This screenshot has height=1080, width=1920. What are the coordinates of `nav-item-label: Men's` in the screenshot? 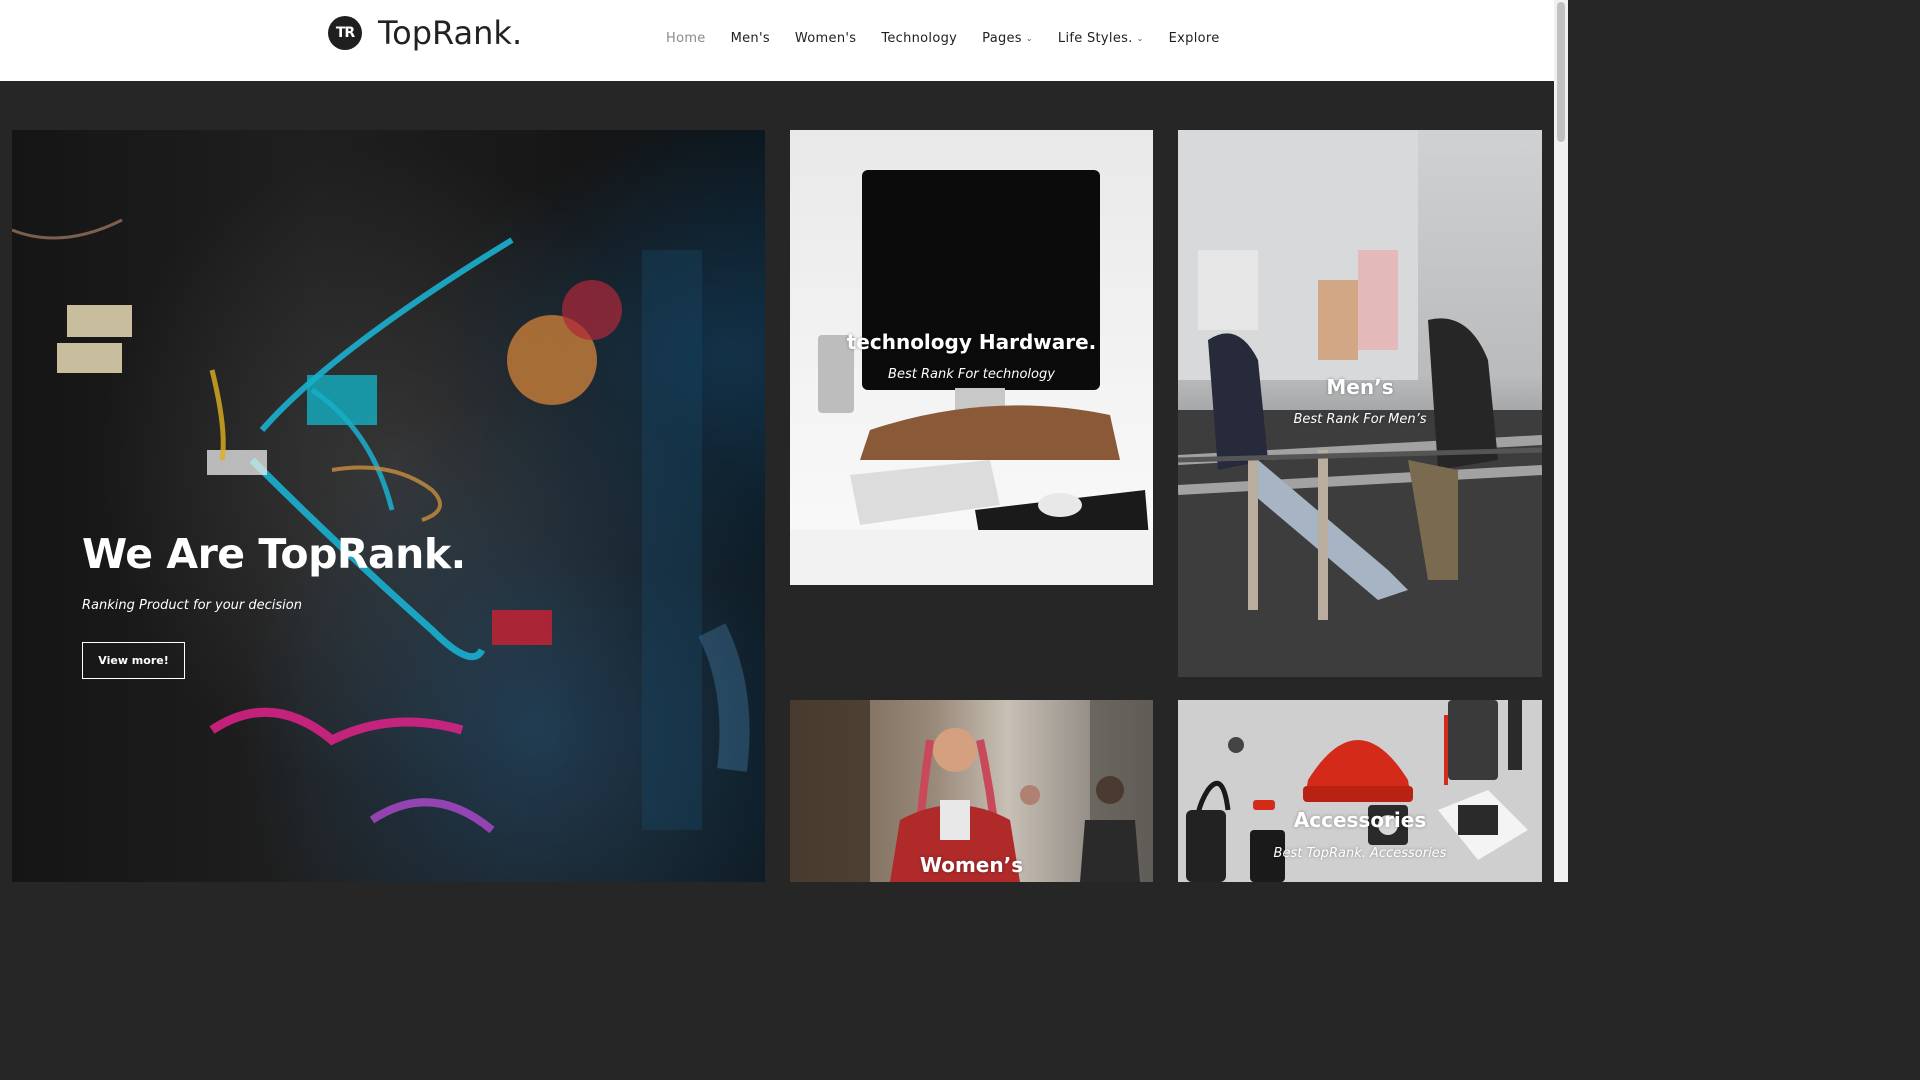 It's located at (750, 38).